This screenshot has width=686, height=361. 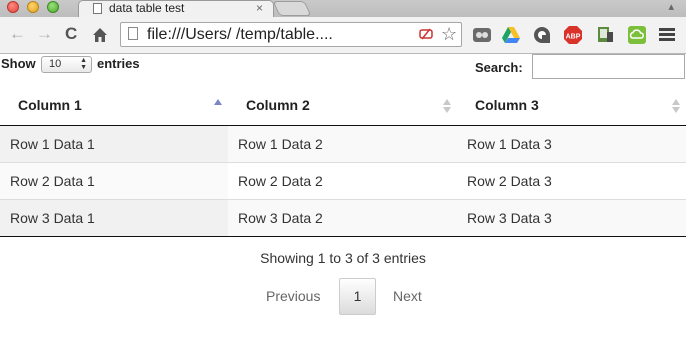 What do you see at coordinates (259, 8) in the screenshot?
I see `tab-close-button: ×` at bounding box center [259, 8].